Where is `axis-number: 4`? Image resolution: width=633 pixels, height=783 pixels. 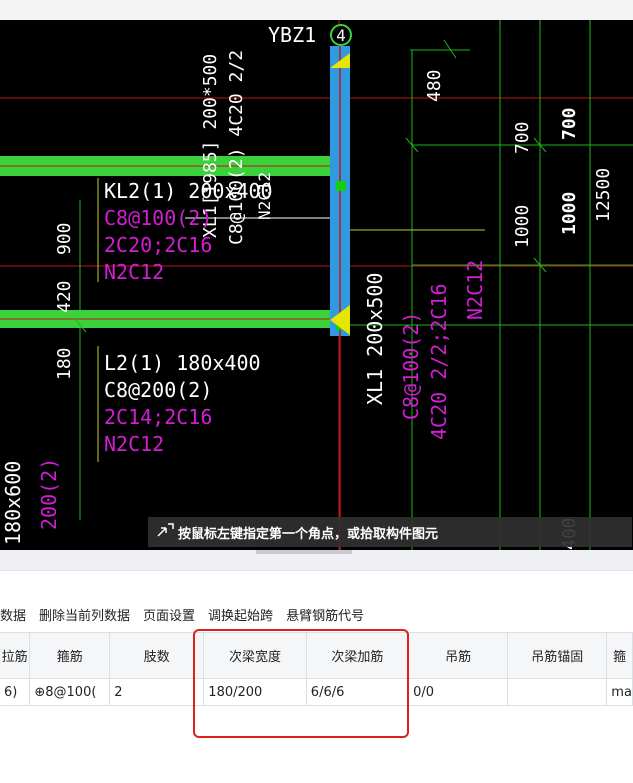 axis-number: 4 is located at coordinates (341, 35).